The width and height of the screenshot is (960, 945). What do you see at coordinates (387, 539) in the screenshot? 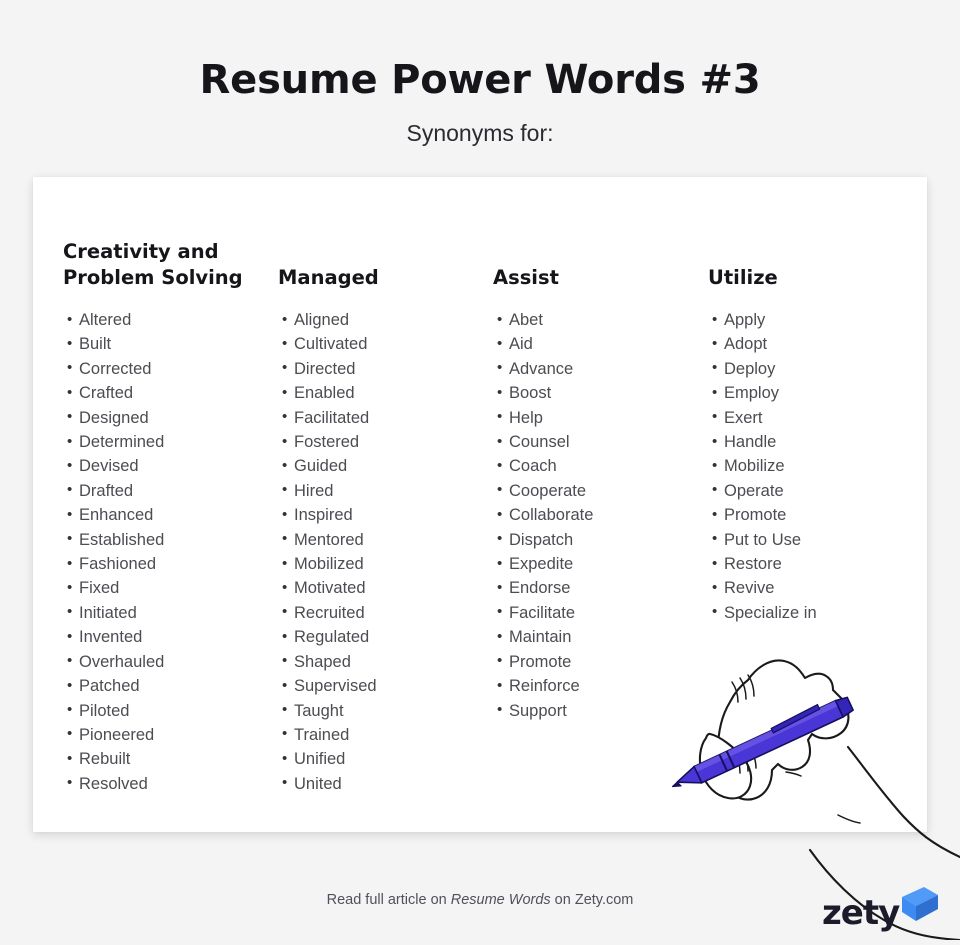
I see `list-item: Mentored` at bounding box center [387, 539].